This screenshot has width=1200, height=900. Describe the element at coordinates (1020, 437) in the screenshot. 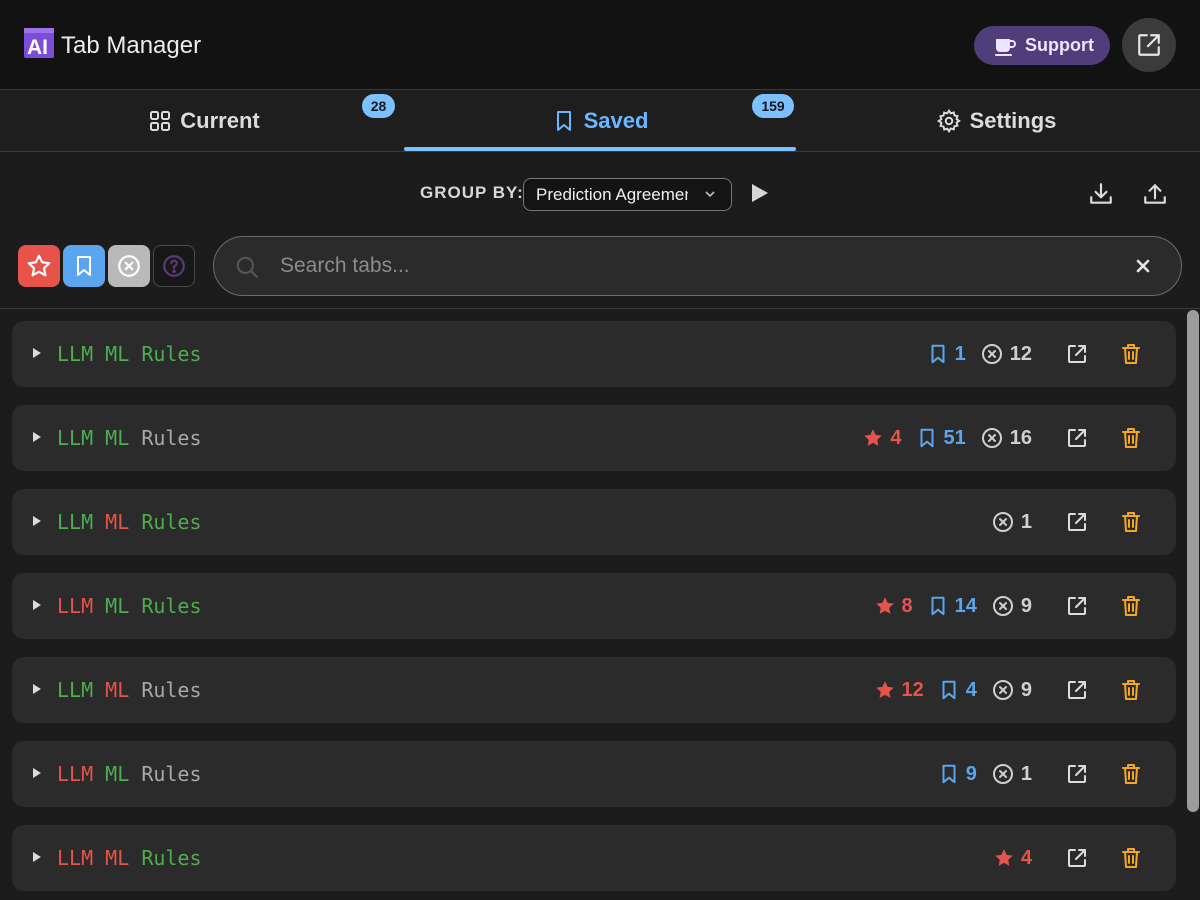

I see `rejected-stat-count: 16` at that location.